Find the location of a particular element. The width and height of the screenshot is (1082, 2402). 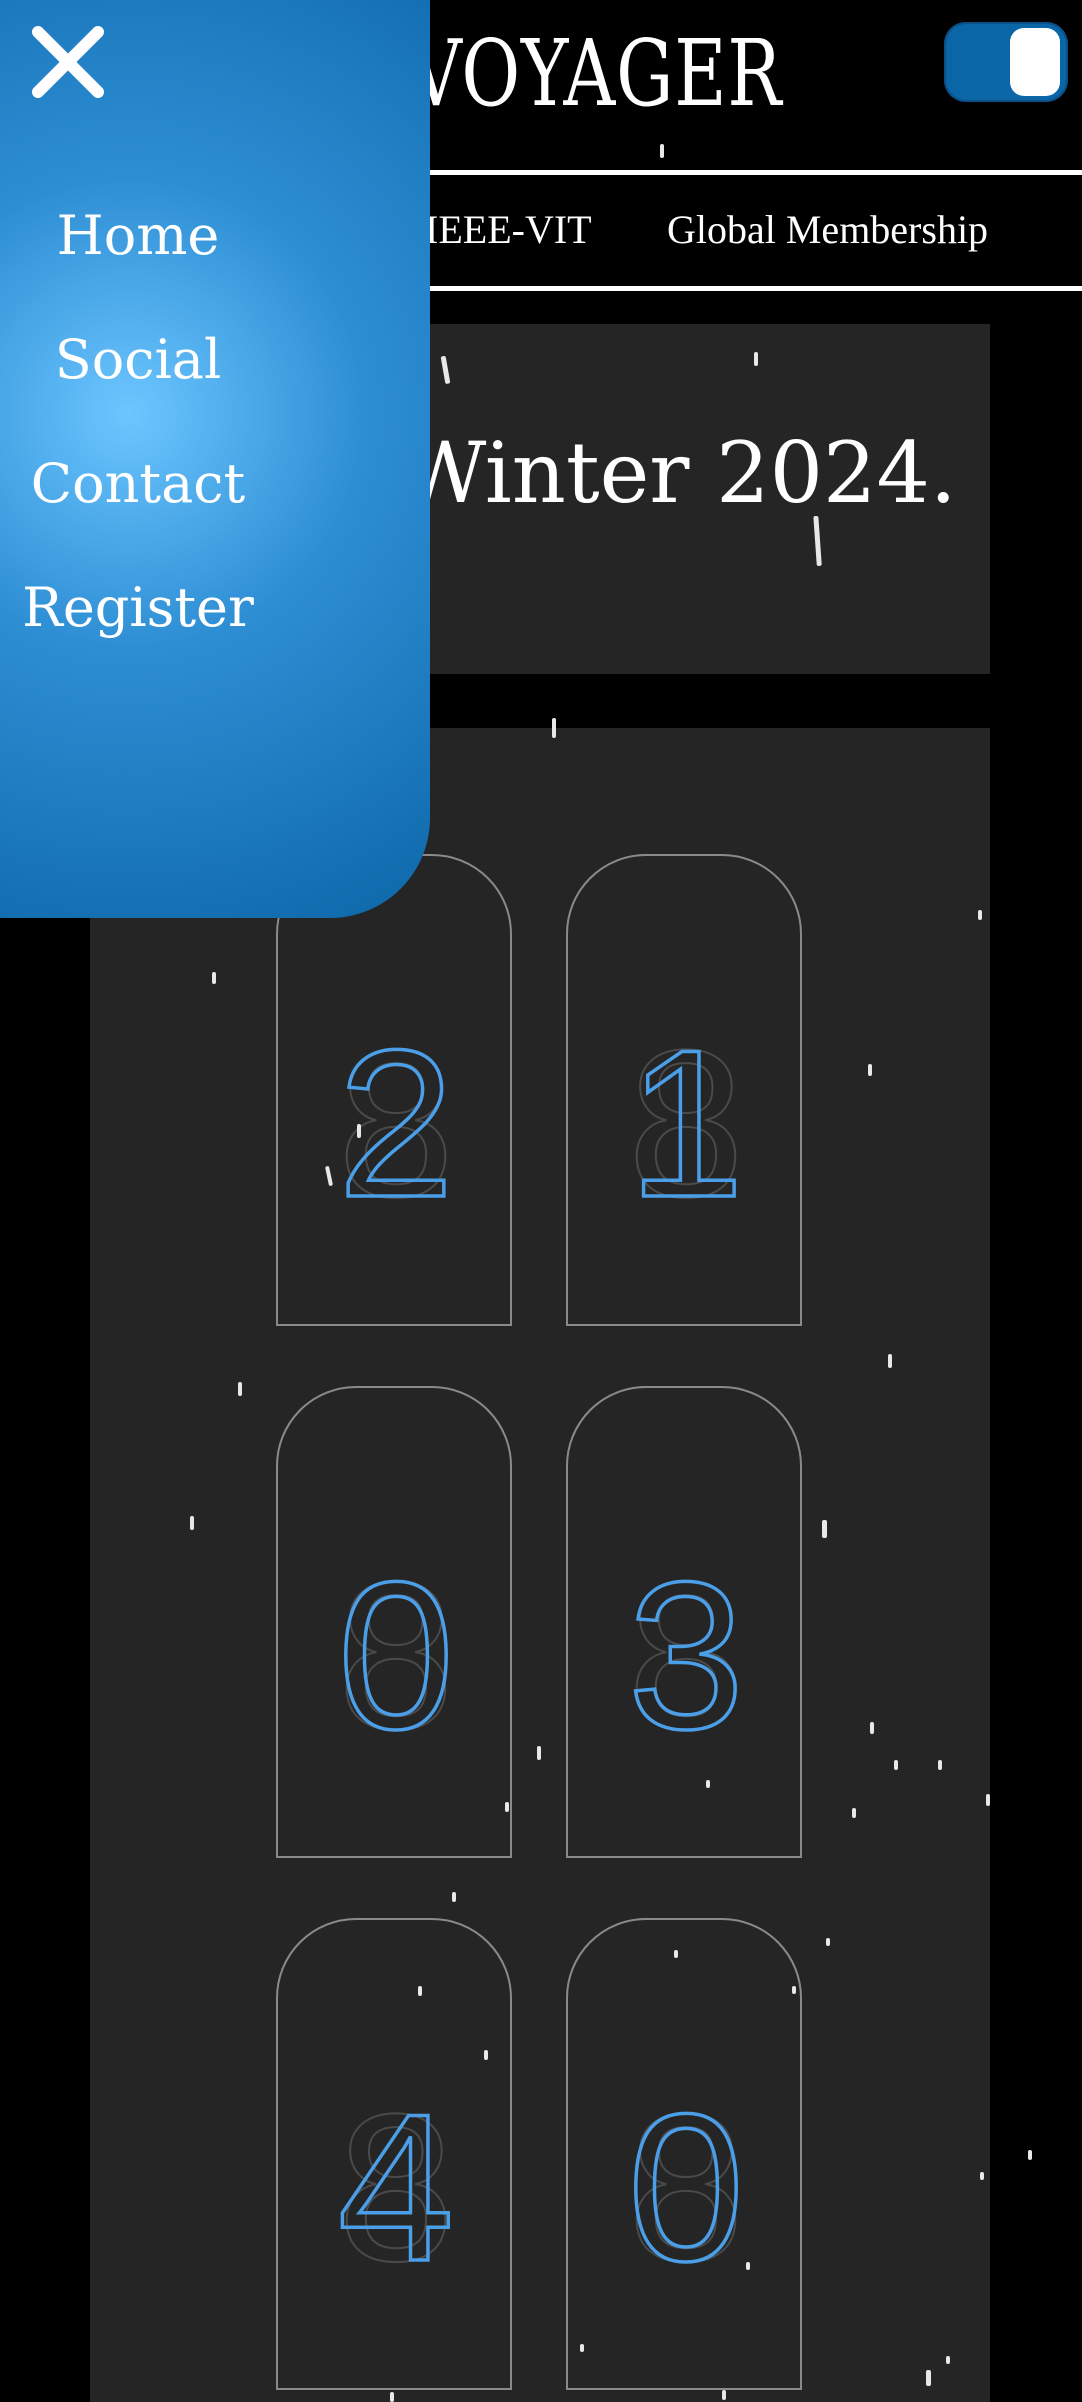

menu-item-register: Register is located at coordinates (138, 607).